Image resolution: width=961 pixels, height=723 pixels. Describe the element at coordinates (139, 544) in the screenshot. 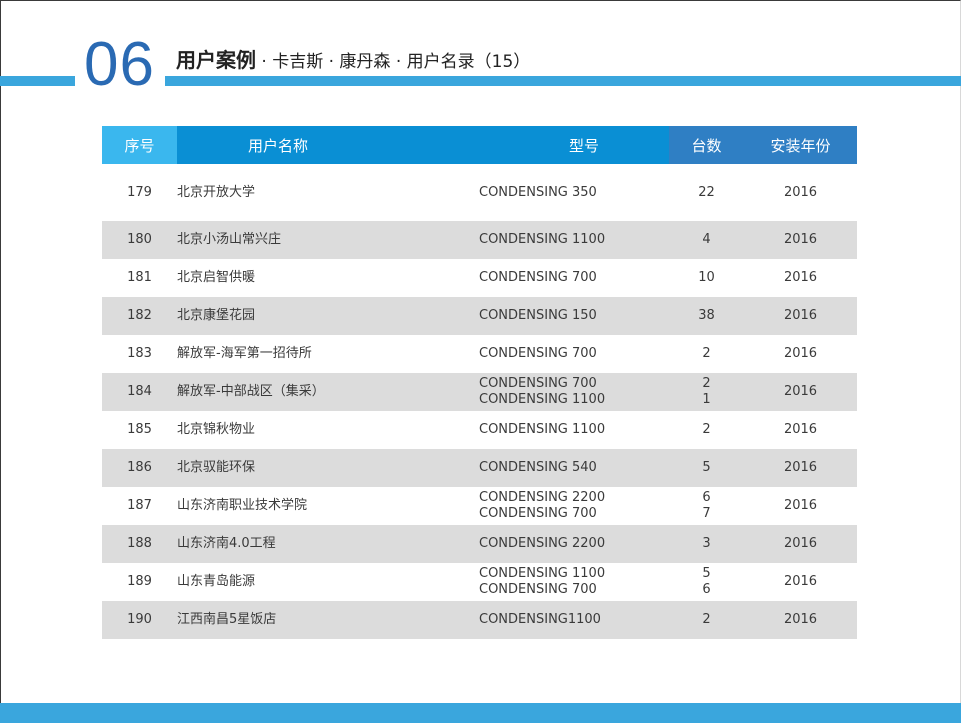

I see `cell-seq: 188` at that location.